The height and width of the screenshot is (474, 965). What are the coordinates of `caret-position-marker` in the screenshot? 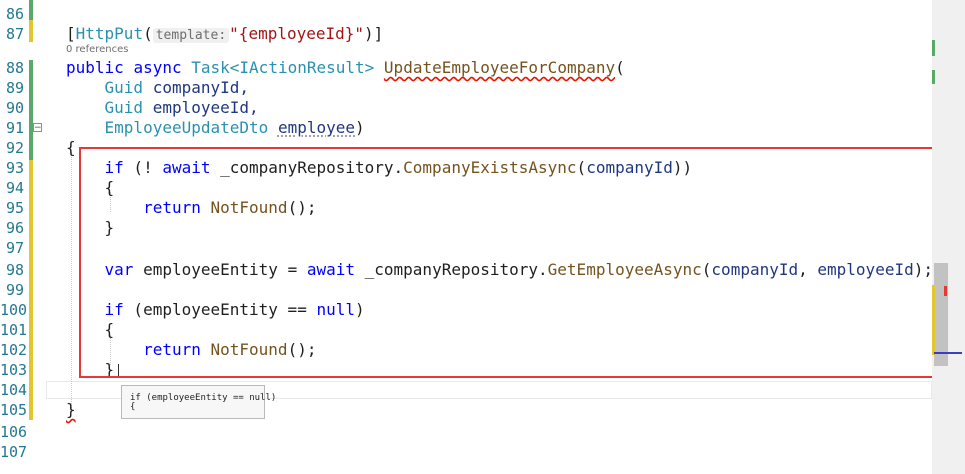 It's located at (948, 353).